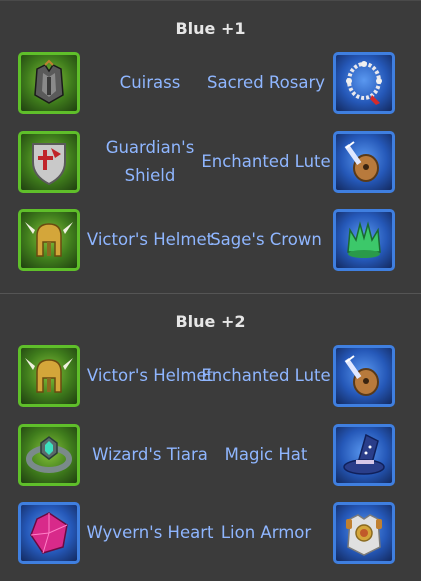 The width and height of the screenshot is (421, 581). What do you see at coordinates (210, 455) in the screenshot?
I see `item-row: Wizard's Tiara Magic Hat` at bounding box center [210, 455].